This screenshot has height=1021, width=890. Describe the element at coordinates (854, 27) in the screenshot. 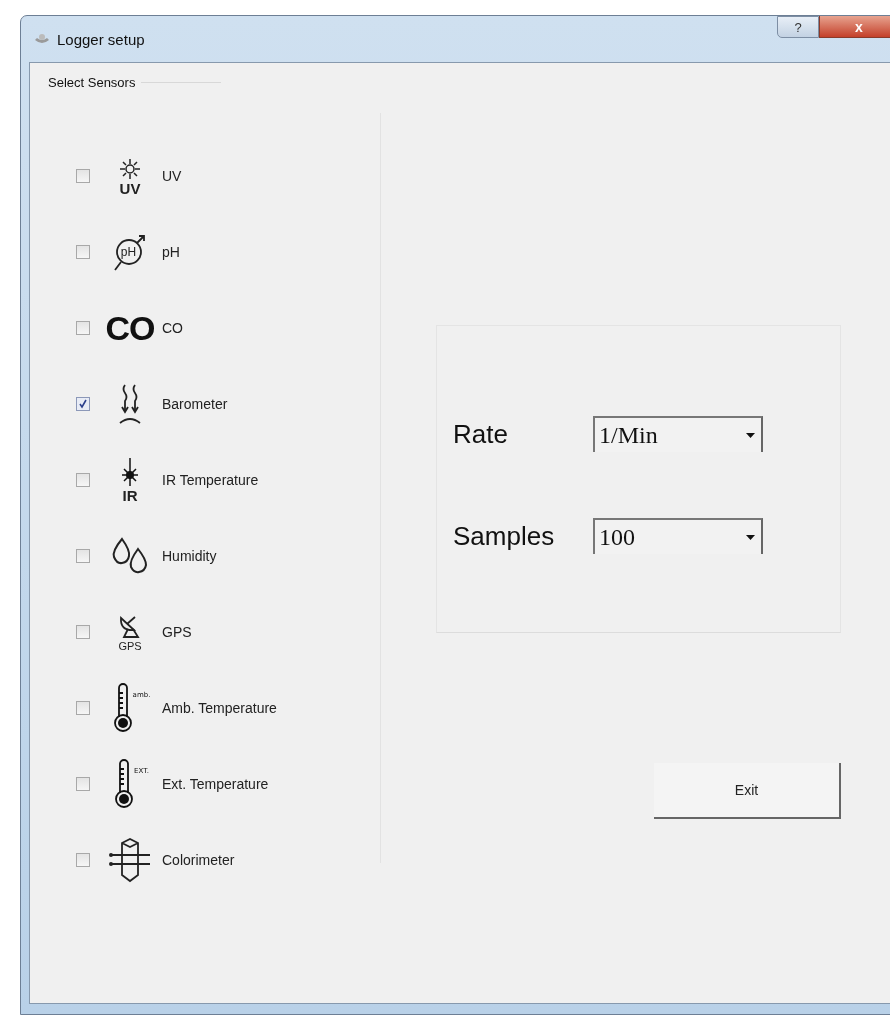

I see `close-button: x` at that location.